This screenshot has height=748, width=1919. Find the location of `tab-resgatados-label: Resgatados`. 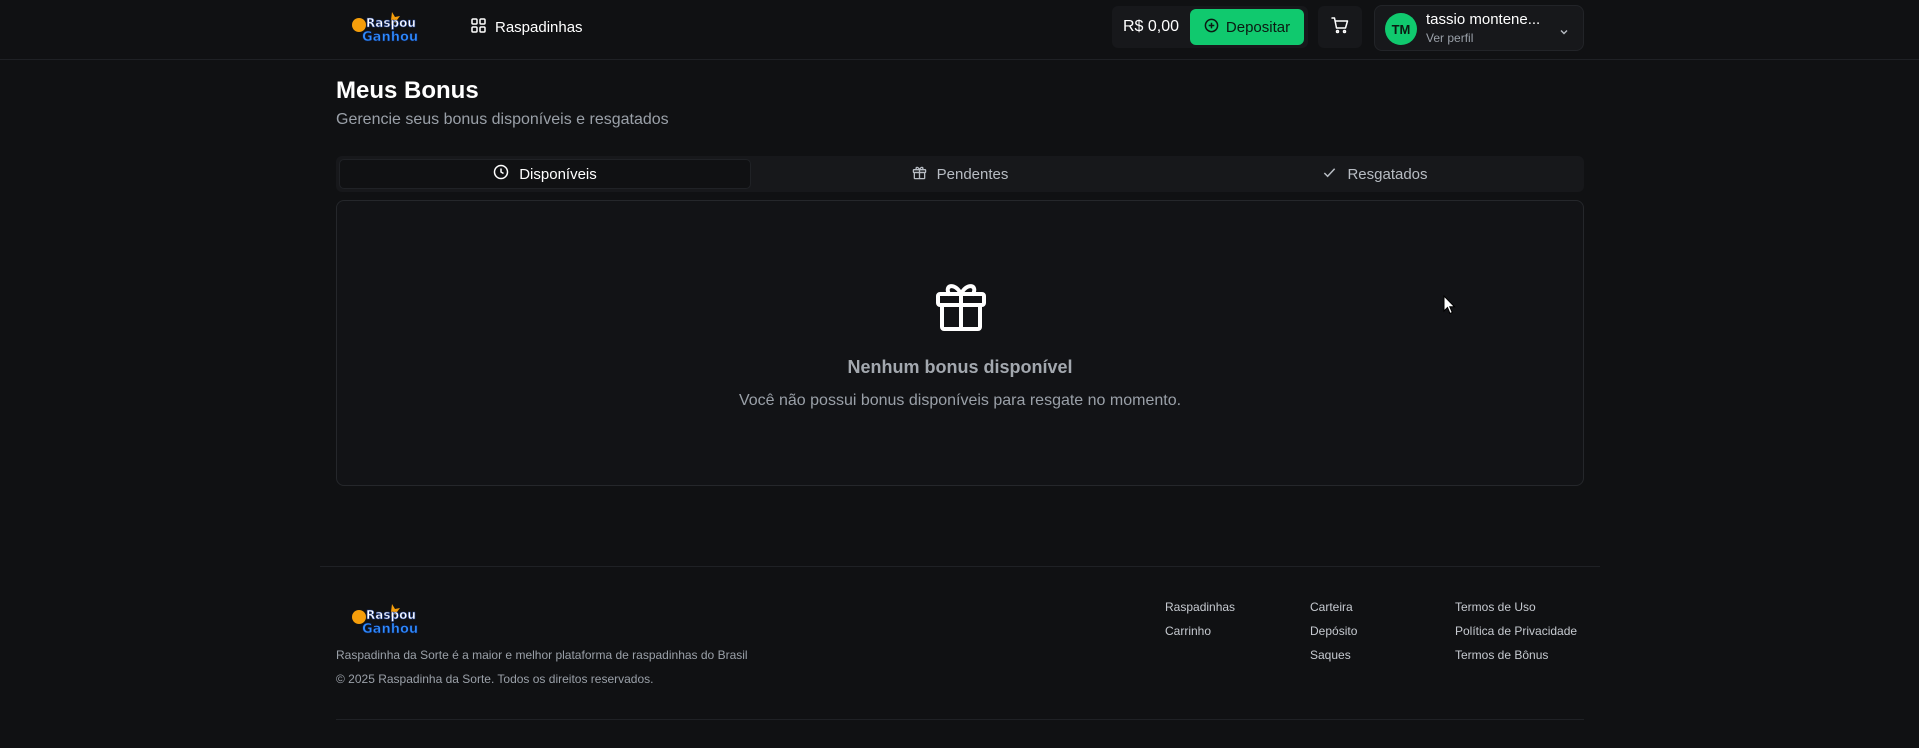

tab-resgatados-label: Resgatados is located at coordinates (1387, 174).